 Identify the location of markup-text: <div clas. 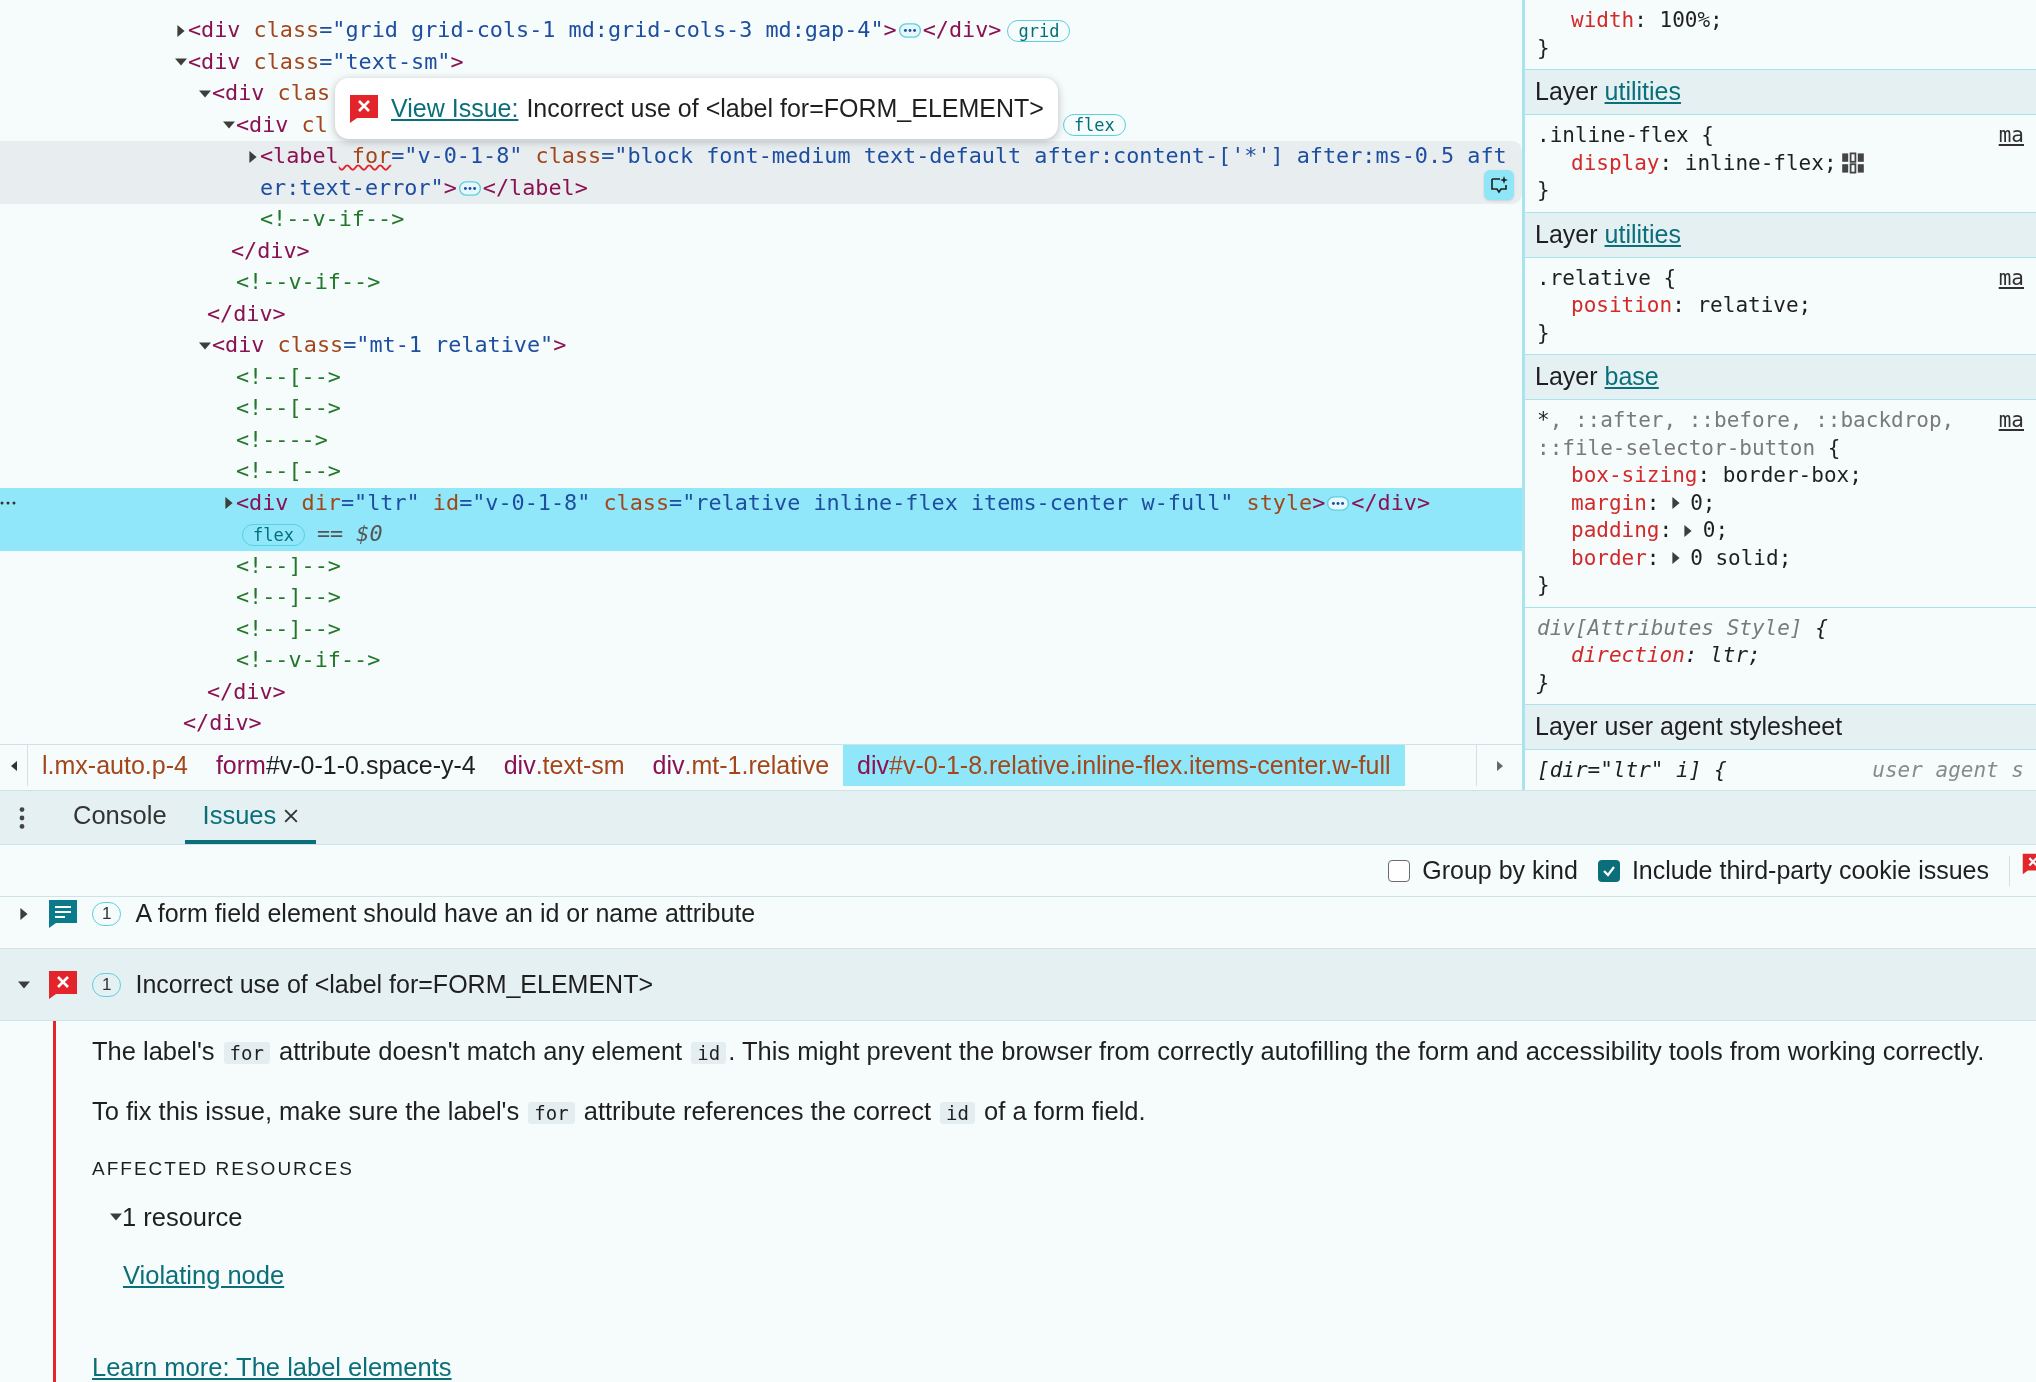
(271, 93).